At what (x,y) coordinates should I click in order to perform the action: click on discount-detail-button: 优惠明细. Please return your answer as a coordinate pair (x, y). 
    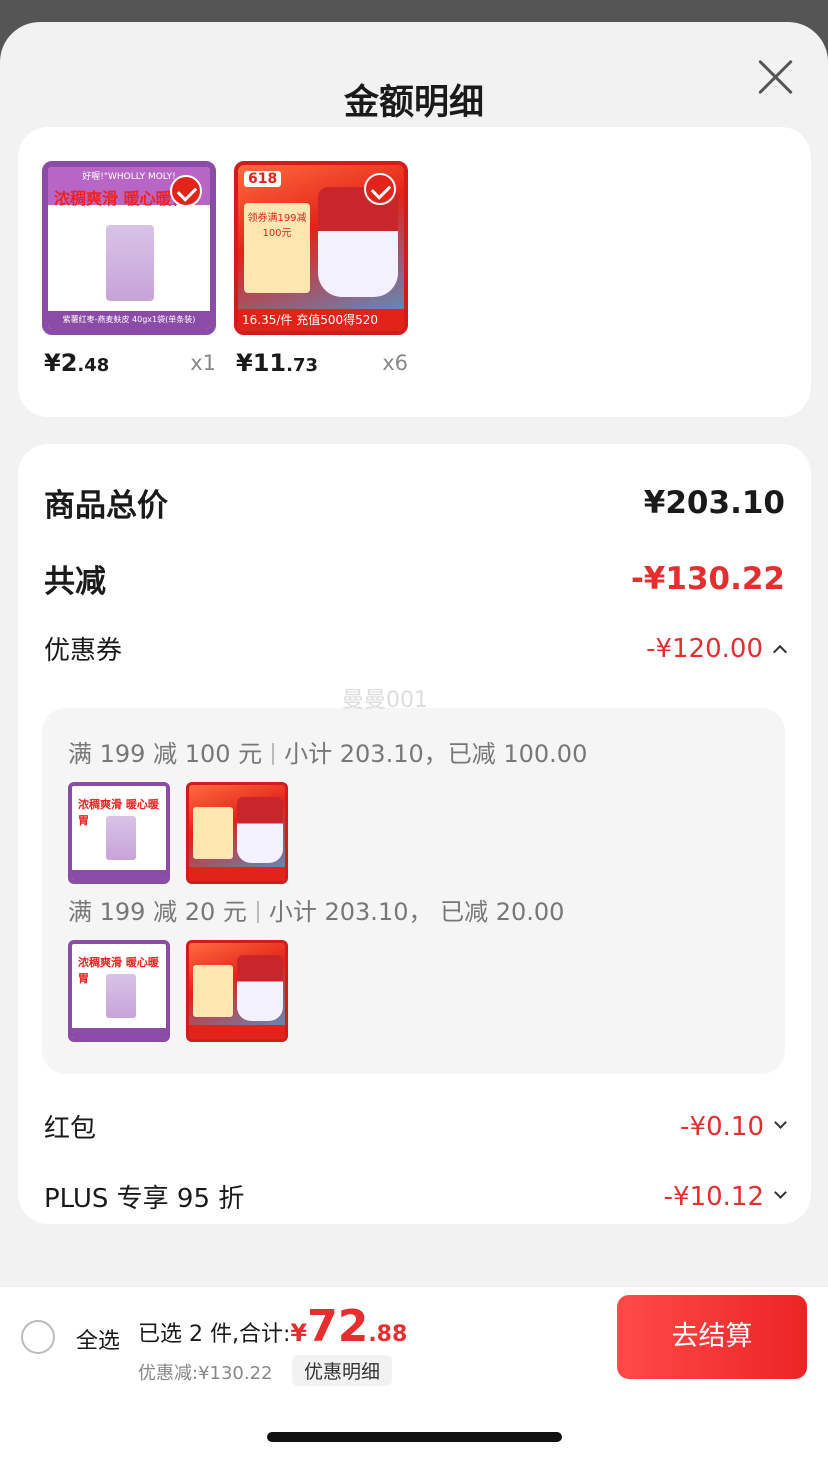
    Looking at the image, I should click on (342, 1370).